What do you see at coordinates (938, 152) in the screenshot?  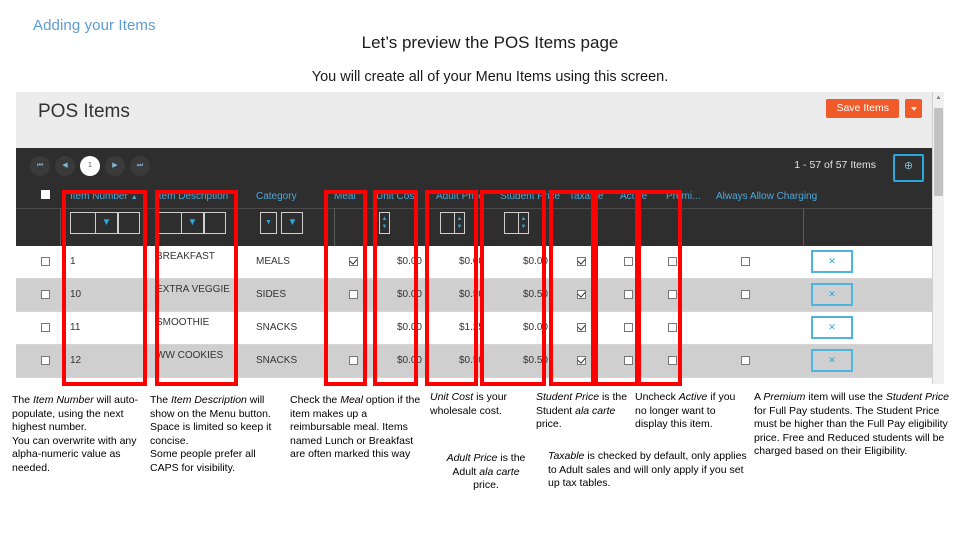 I see `scrollbar-thumb` at bounding box center [938, 152].